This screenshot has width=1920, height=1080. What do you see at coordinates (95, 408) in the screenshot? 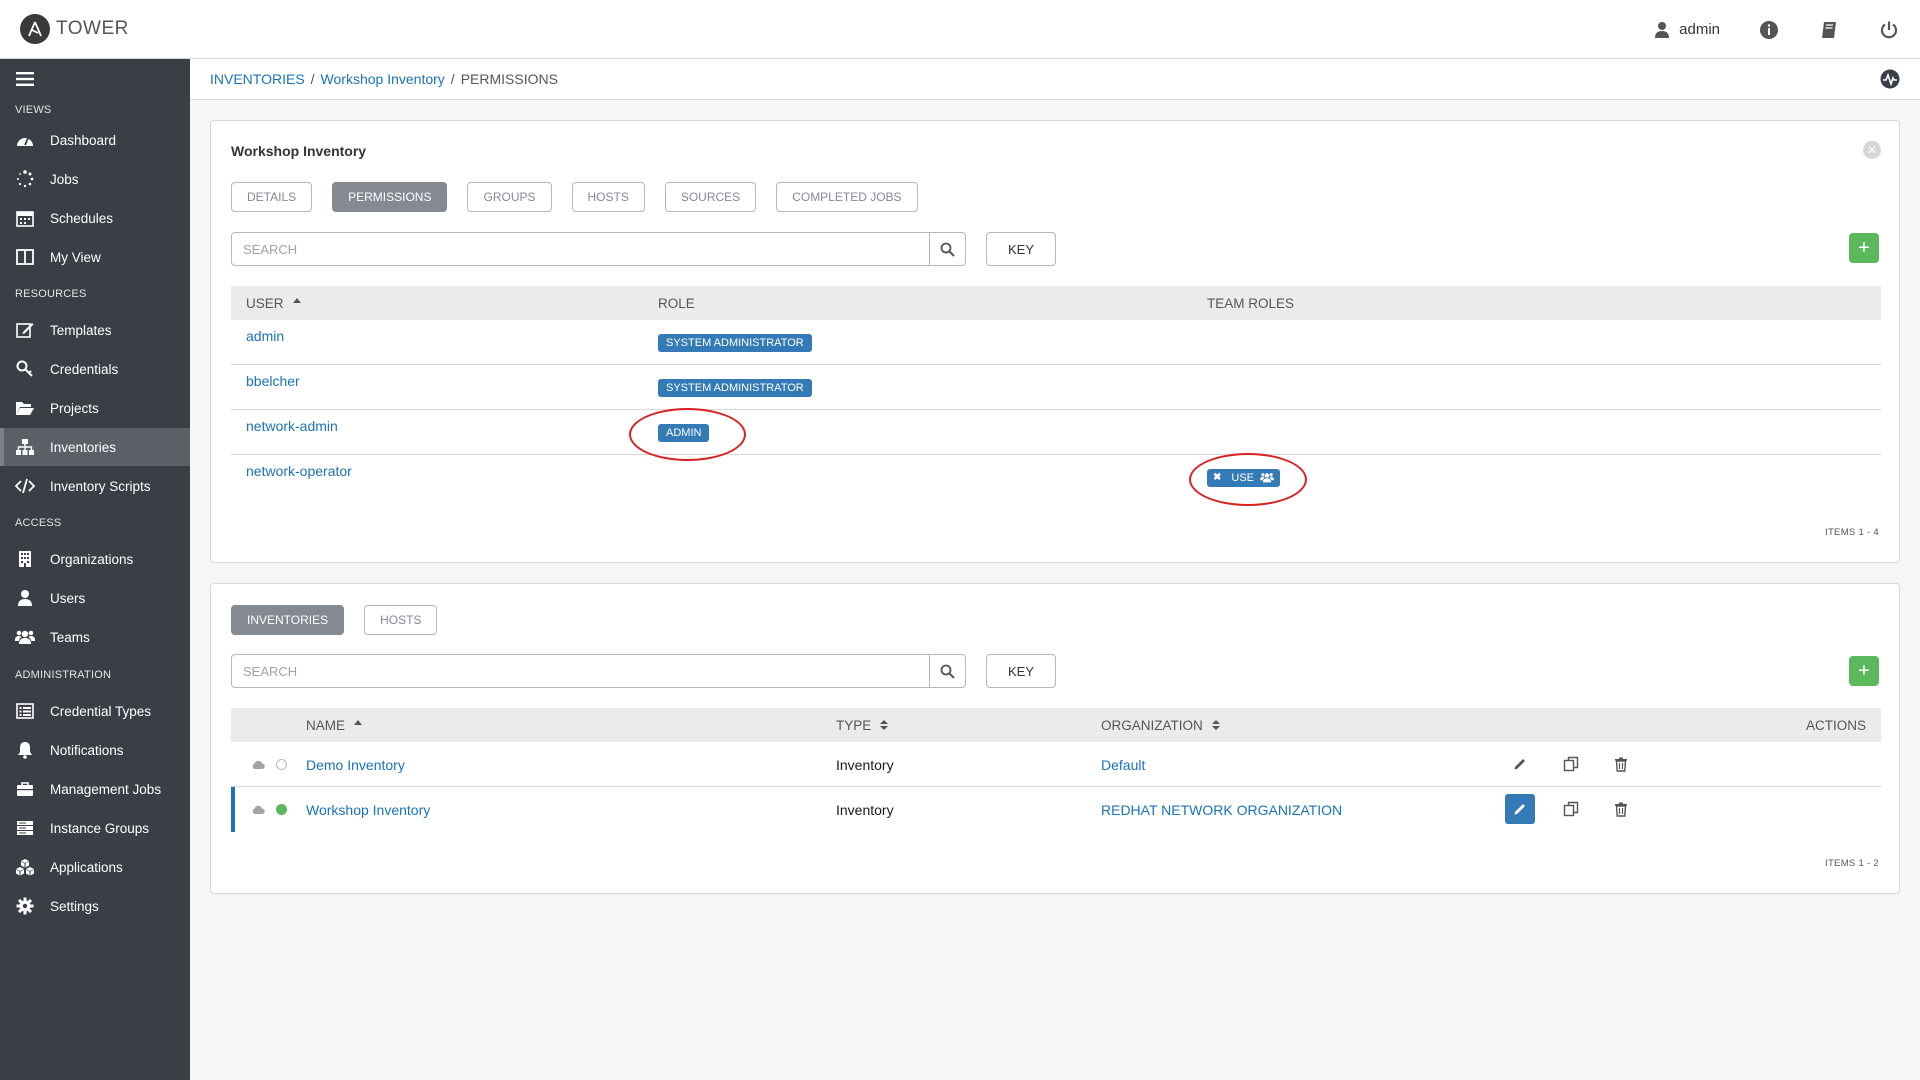
I see `sidebar-item-projects: Projects` at bounding box center [95, 408].